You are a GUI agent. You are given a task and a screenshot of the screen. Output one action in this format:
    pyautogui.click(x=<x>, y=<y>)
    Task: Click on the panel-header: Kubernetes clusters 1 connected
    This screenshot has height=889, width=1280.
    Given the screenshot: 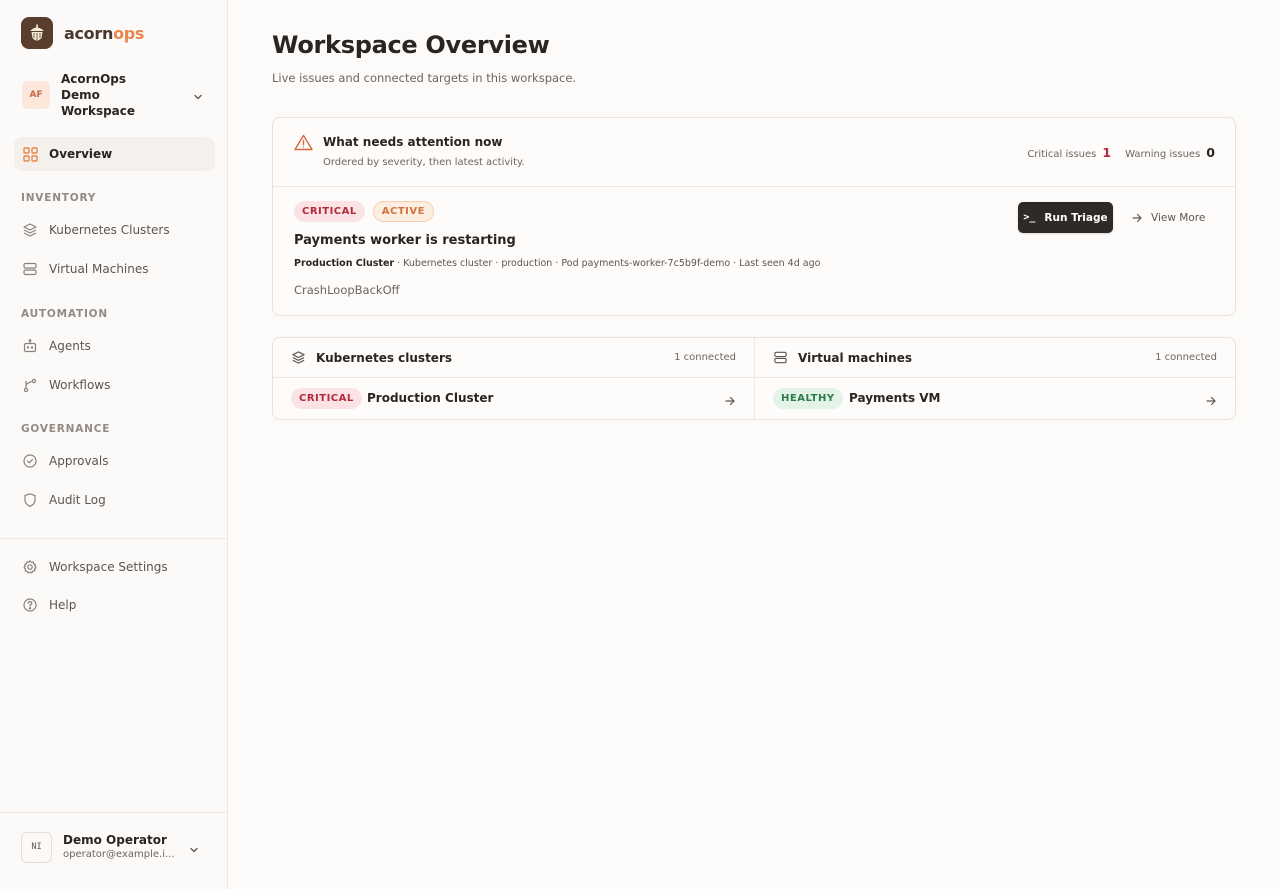 What is the action you would take?
    pyautogui.click(x=513, y=358)
    